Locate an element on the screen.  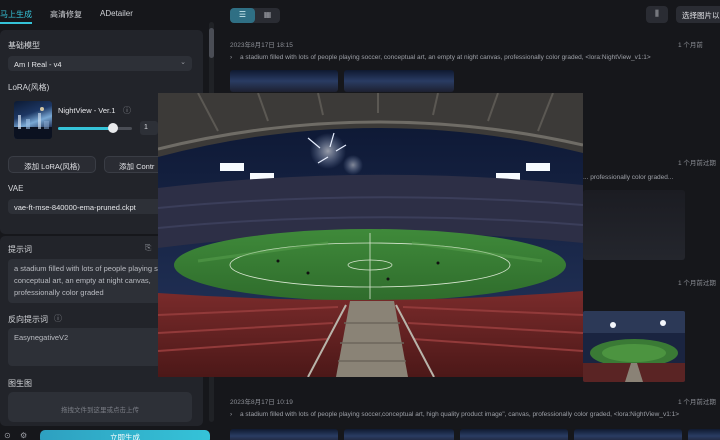
prompt-label: 提示词 is located at coordinates (20, 249).